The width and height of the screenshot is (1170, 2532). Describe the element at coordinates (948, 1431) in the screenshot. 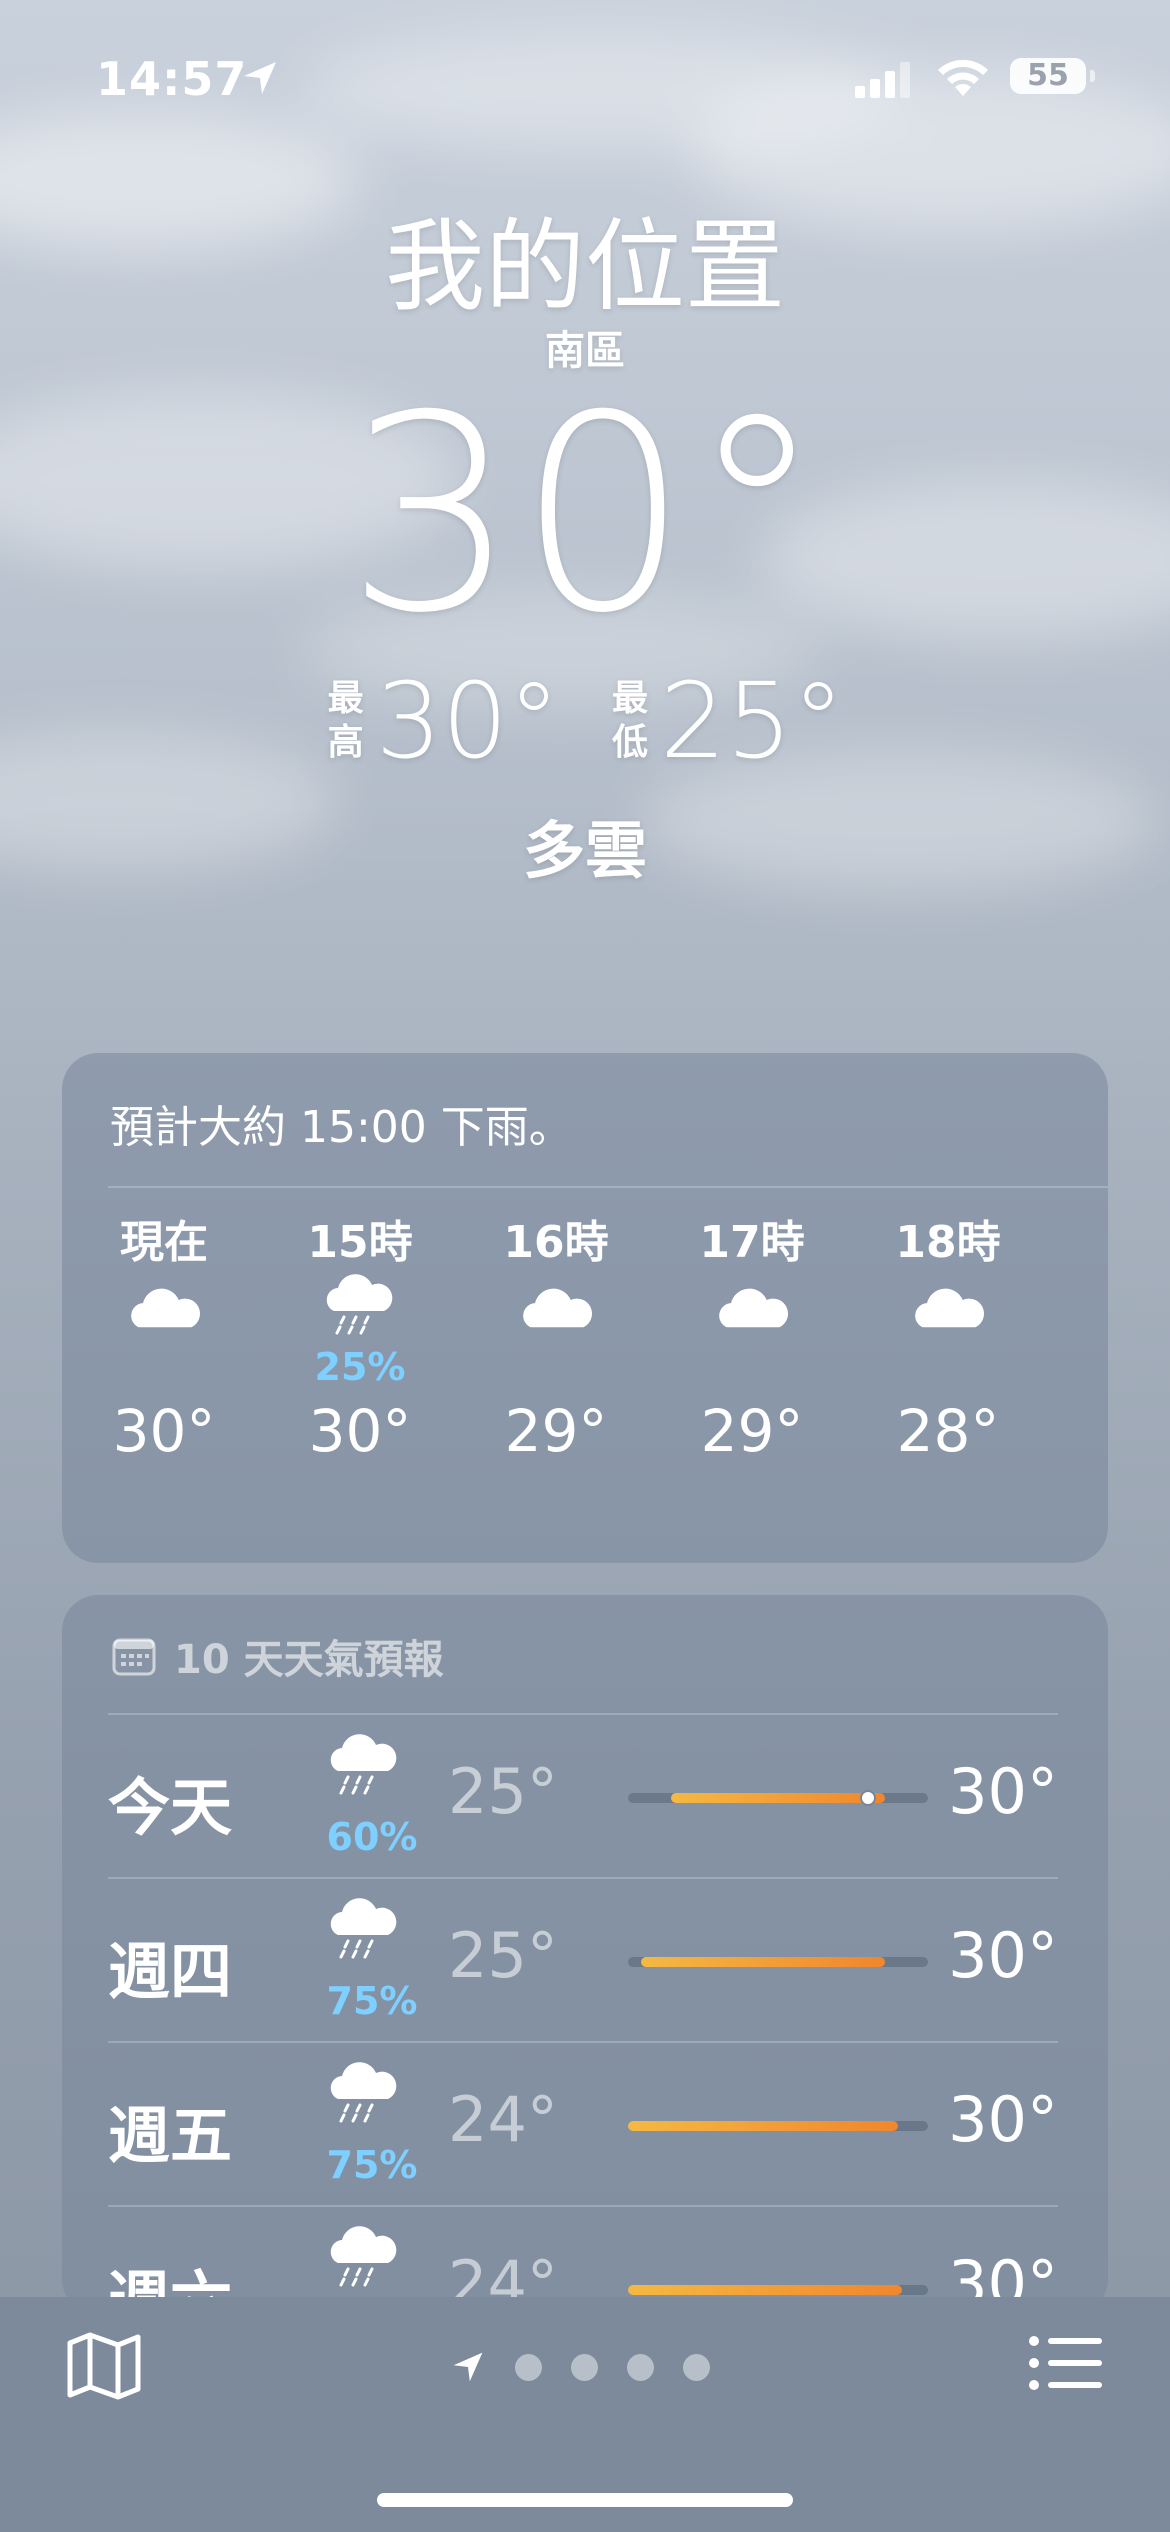

I see `hour-temp: 28°` at that location.